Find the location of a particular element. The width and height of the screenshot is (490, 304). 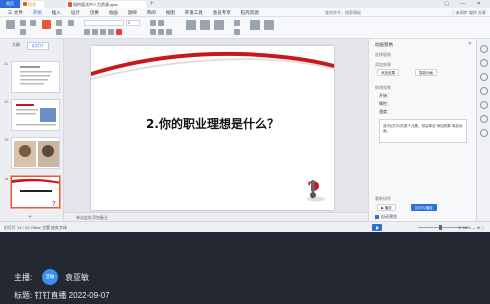

align-left-icon is located at coordinates (153, 32).